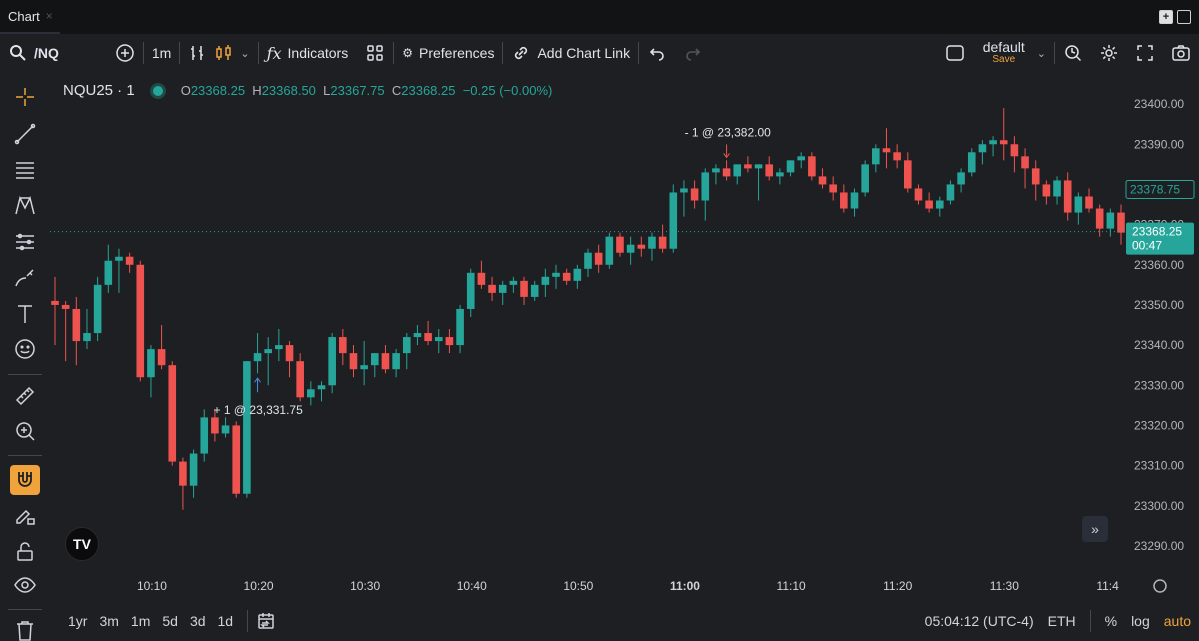 The height and width of the screenshot is (641, 1199). Describe the element at coordinates (25, 134) in the screenshot. I see `trend-line-tool` at that location.